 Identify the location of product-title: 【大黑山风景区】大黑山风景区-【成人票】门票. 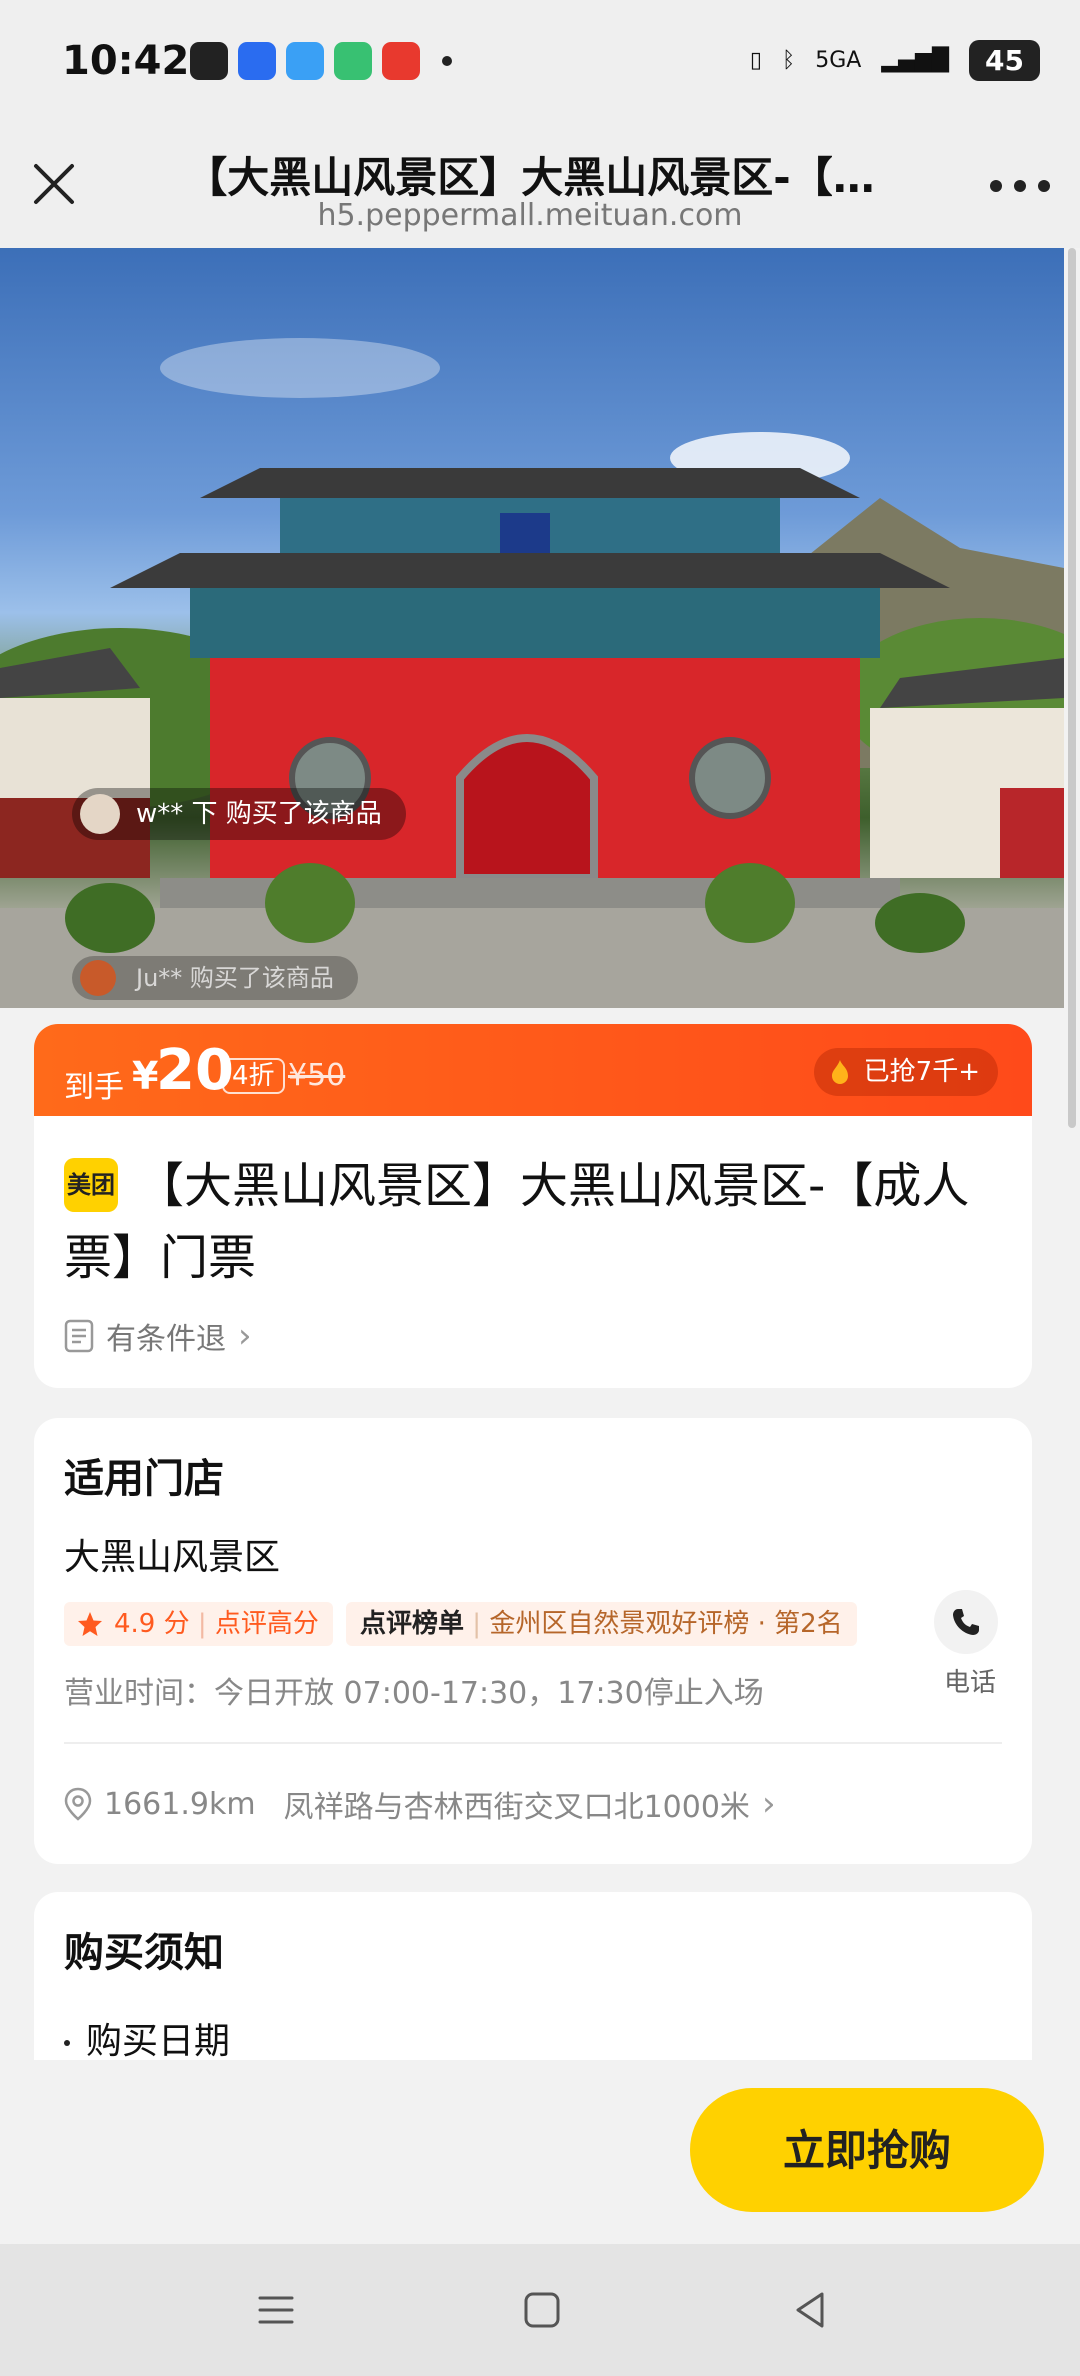
(517, 1222).